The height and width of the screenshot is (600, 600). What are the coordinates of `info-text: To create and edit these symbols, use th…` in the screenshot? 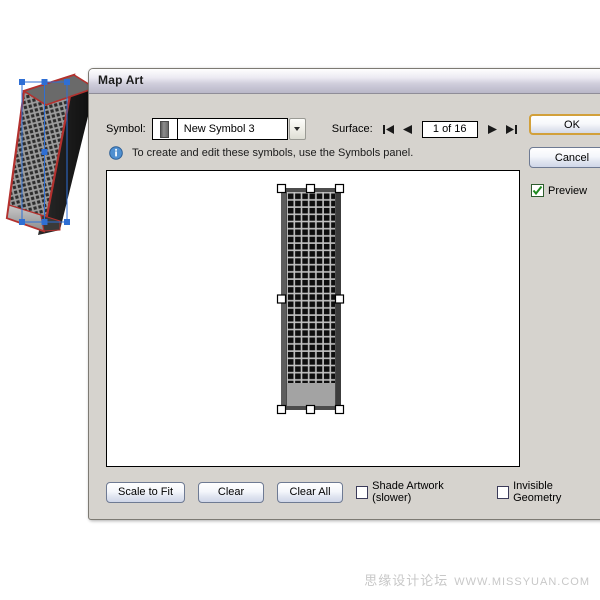 It's located at (273, 153).